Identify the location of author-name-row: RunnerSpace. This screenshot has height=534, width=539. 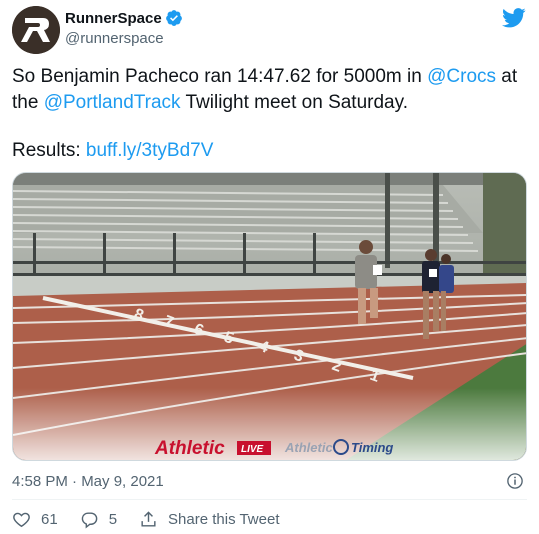
(124, 18).